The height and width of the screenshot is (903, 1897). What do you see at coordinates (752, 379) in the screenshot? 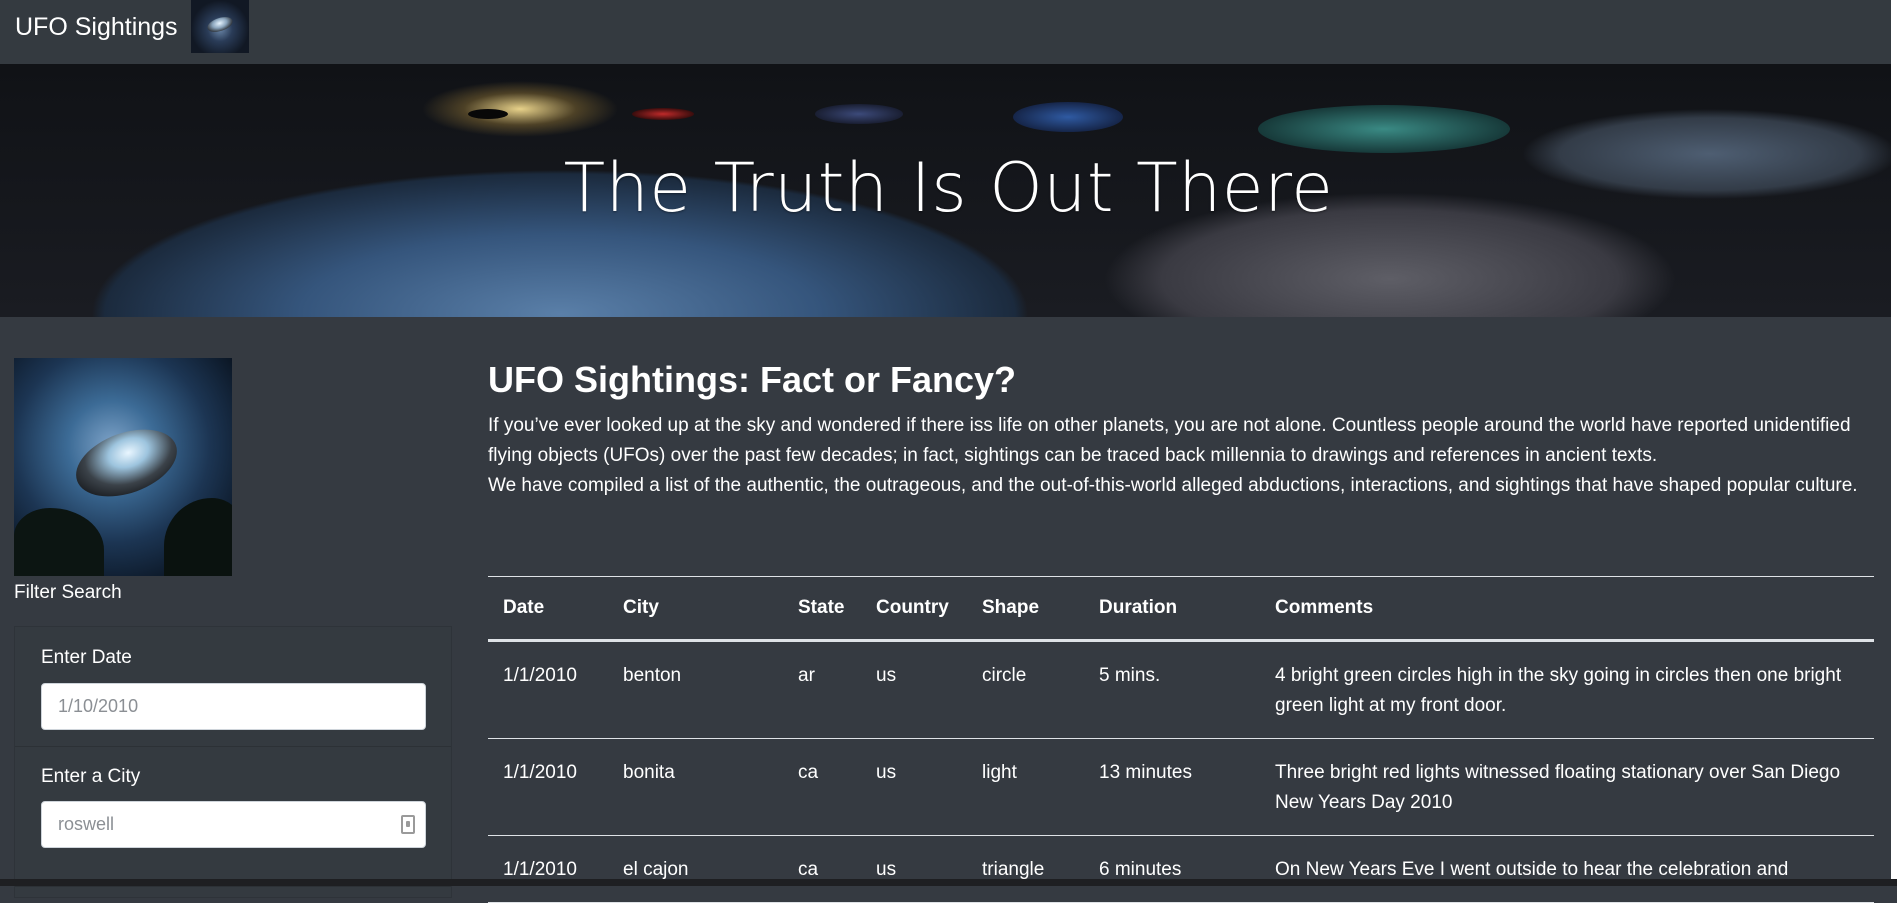
I see `page-title: UFO Sightings: Fact or Fancy?` at bounding box center [752, 379].